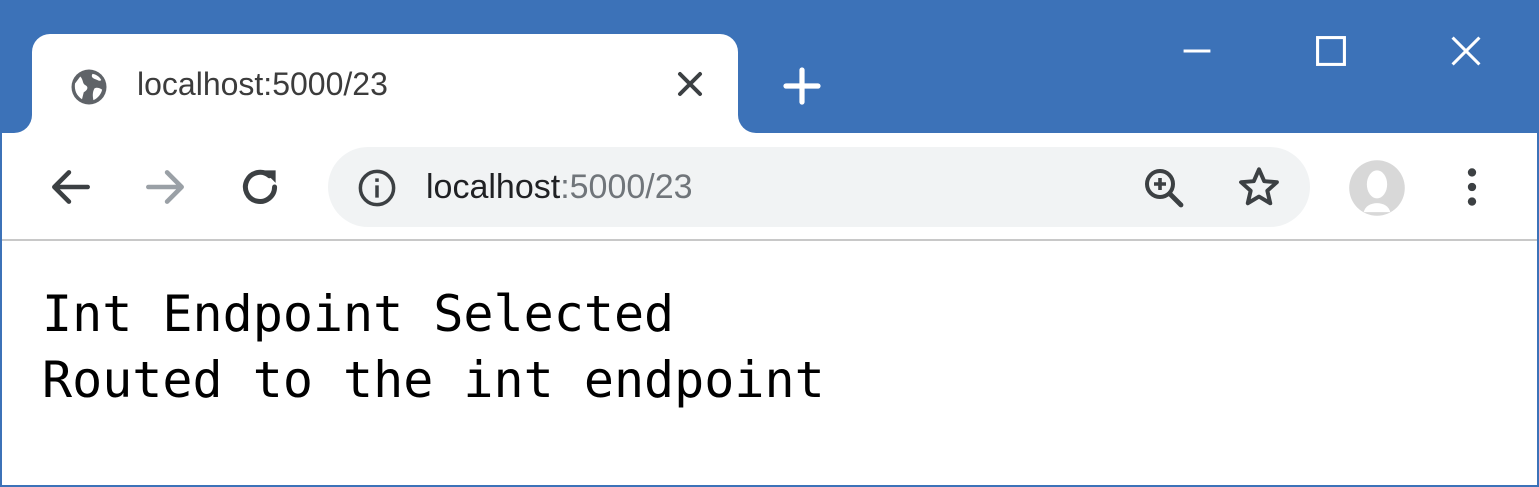 The image size is (1539, 487). Describe the element at coordinates (1259, 187) in the screenshot. I see `bookmark-star-icon` at that location.